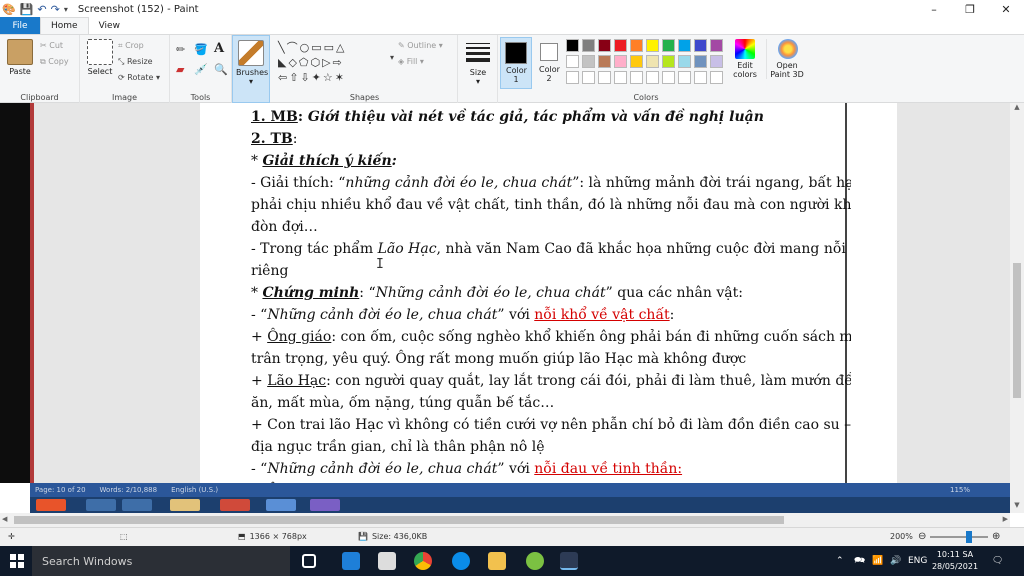  Describe the element at coordinates (569, 561) in the screenshot. I see `paint-taskbar-icon` at that location.